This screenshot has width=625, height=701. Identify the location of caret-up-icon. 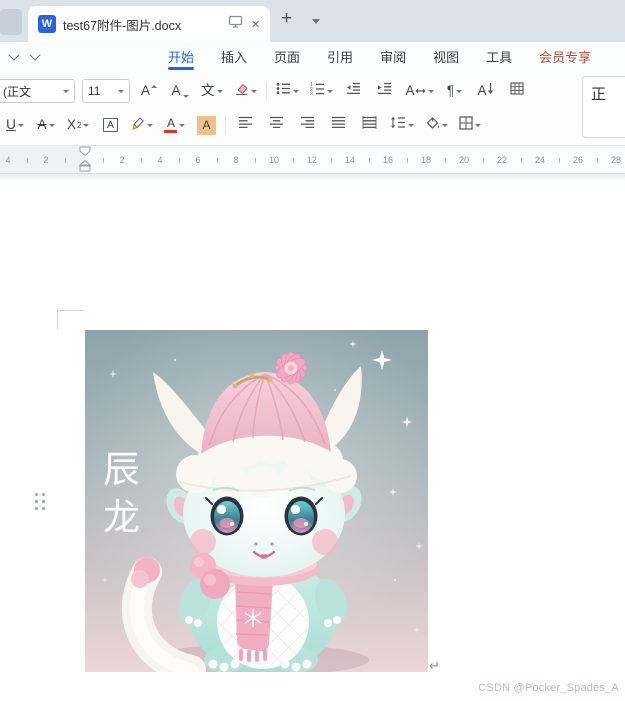
(154, 86).